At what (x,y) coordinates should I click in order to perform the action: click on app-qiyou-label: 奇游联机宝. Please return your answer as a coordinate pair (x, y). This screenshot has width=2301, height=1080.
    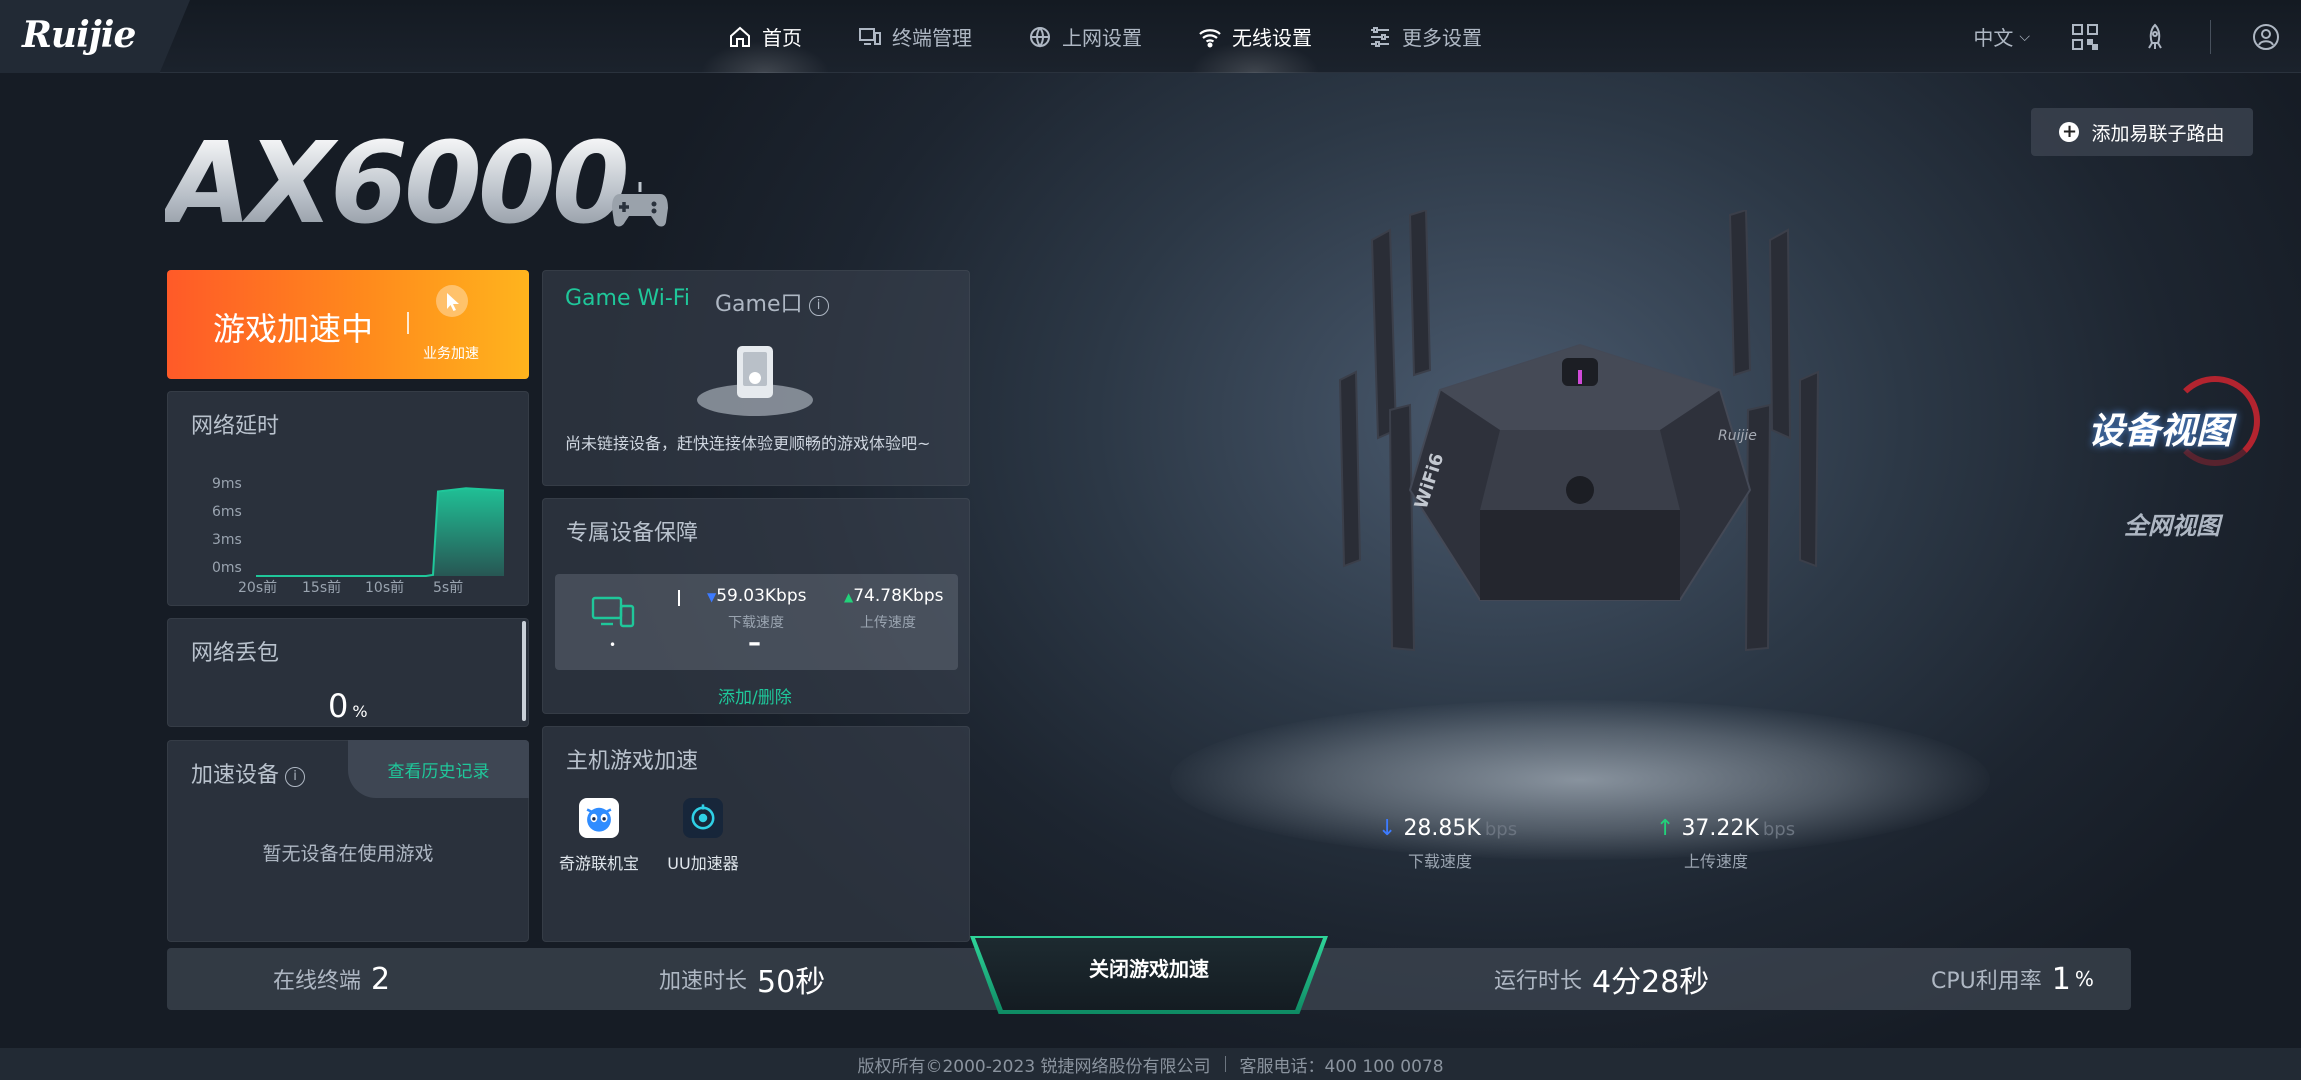
    Looking at the image, I should click on (598, 863).